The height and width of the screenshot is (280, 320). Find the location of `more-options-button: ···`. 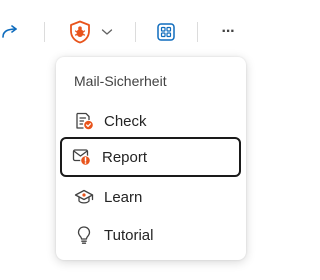

more-options-button: ··· is located at coordinates (228, 32).